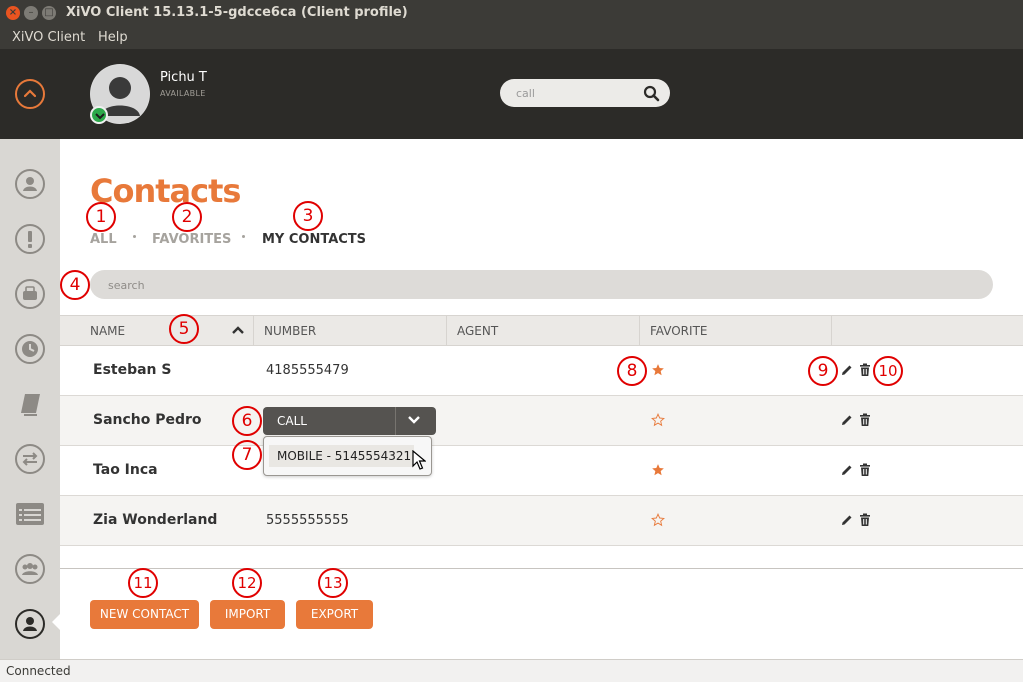 The image size is (1023, 682). Describe the element at coordinates (30, 624) in the screenshot. I see `contacts-icon` at that location.